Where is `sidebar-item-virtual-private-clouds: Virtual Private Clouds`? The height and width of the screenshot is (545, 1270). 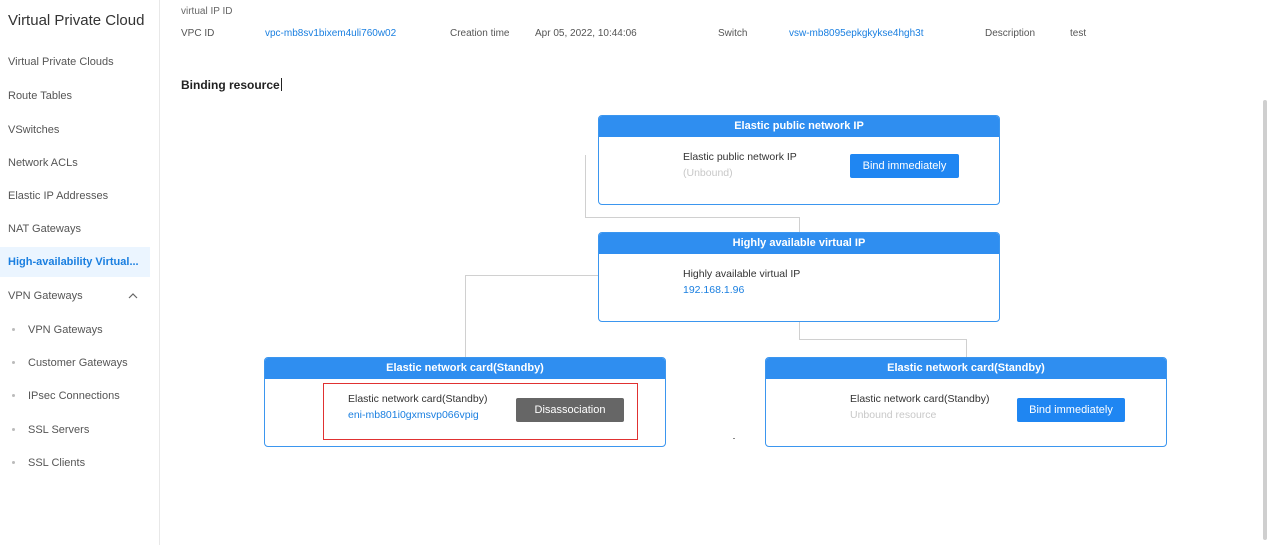
sidebar-item-virtual-private-clouds: Virtual Private Clouds is located at coordinates (75, 62).